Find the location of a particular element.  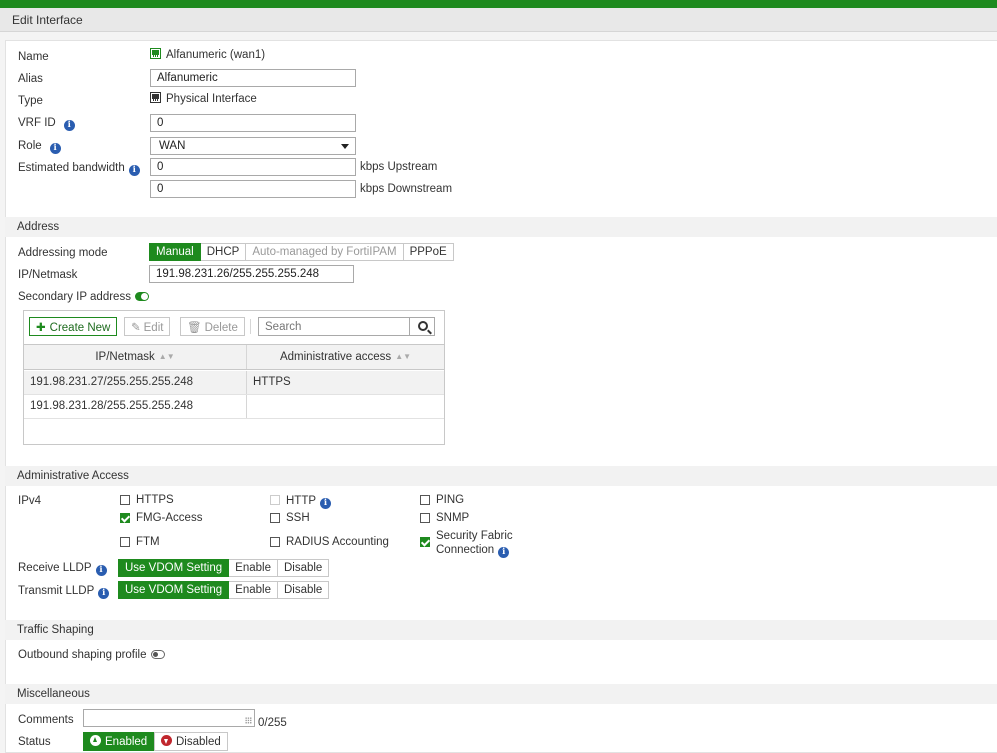

mode-dhcp: DHCP is located at coordinates (223, 252).